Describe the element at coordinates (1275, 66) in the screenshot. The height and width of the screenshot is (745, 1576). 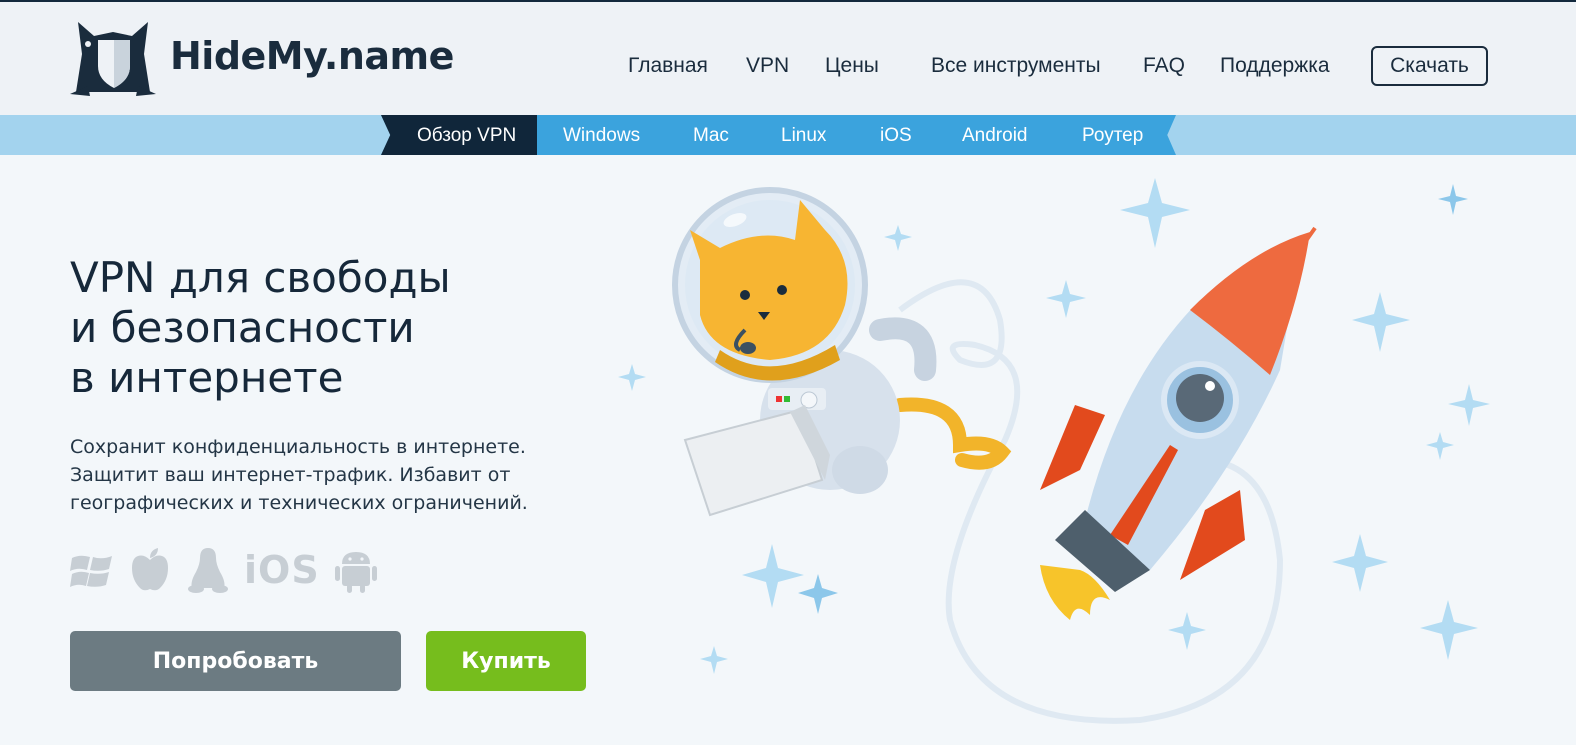
I see `nav-link-support: Поддержка` at that location.